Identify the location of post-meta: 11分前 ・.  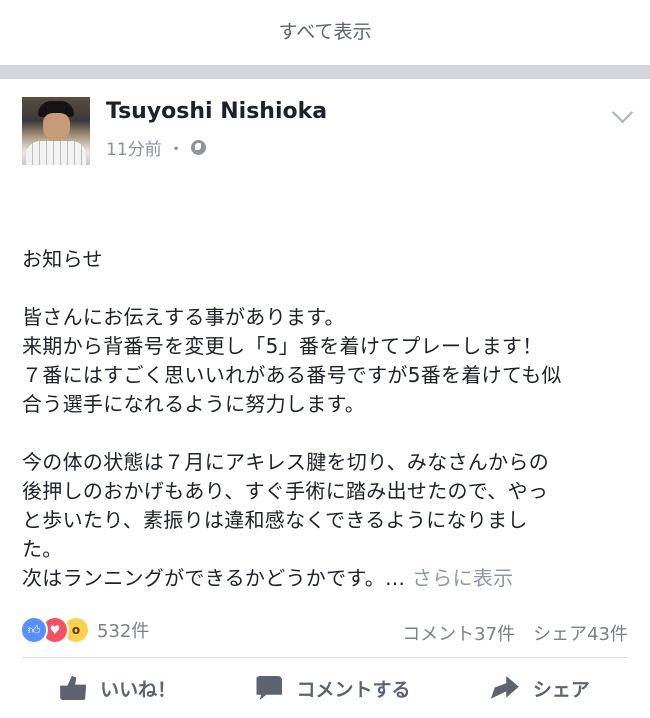
(156, 147).